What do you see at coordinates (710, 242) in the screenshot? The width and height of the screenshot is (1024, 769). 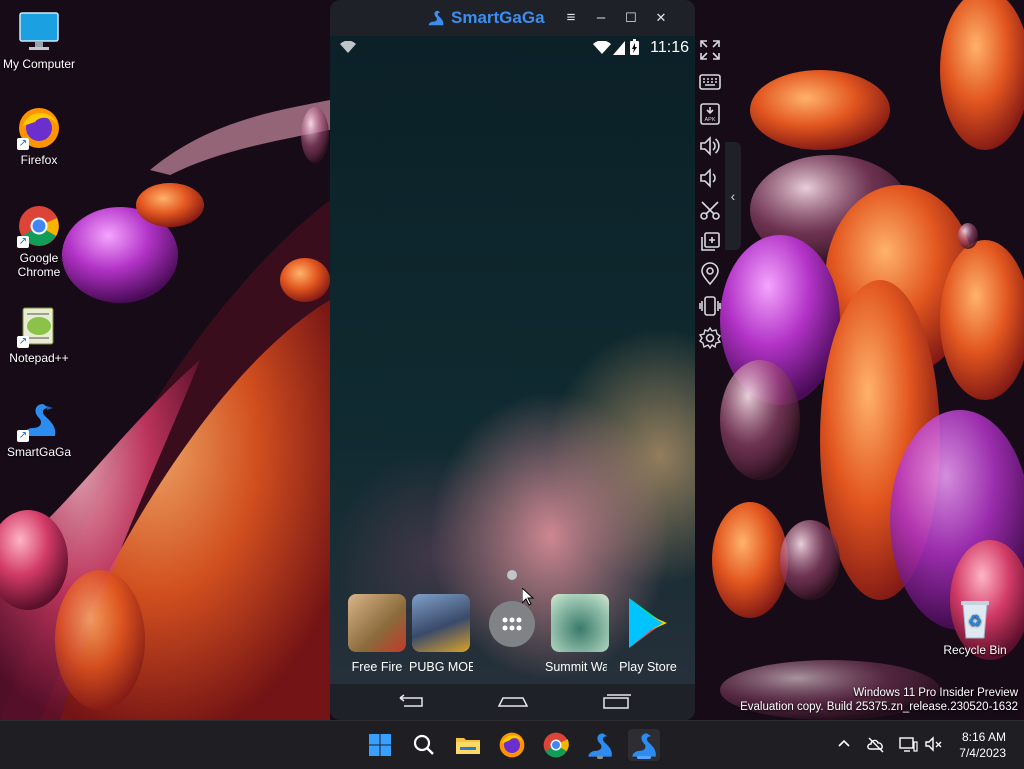 I see `multi-instance-icon` at bounding box center [710, 242].